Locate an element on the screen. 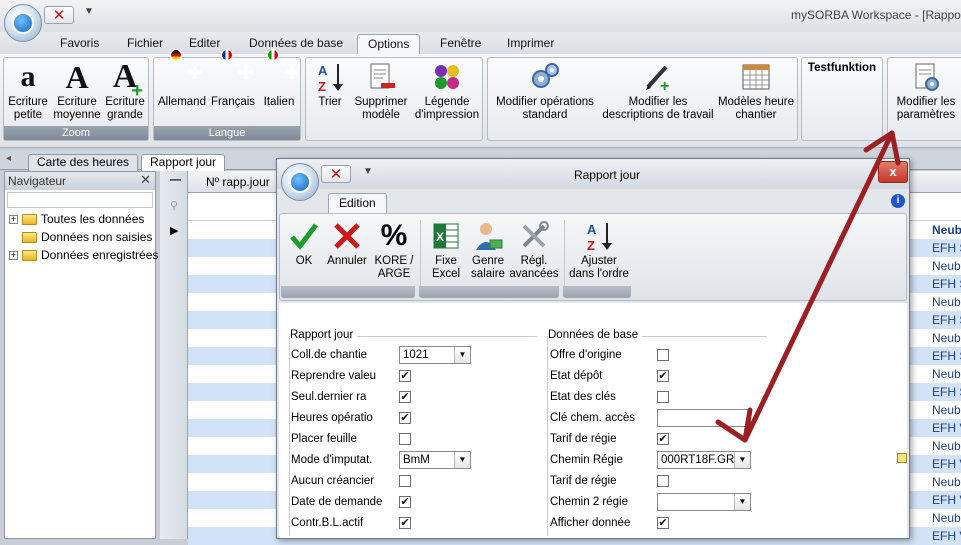 This screenshot has width=961, height=545. dialog-orb-button is located at coordinates (300, 182).